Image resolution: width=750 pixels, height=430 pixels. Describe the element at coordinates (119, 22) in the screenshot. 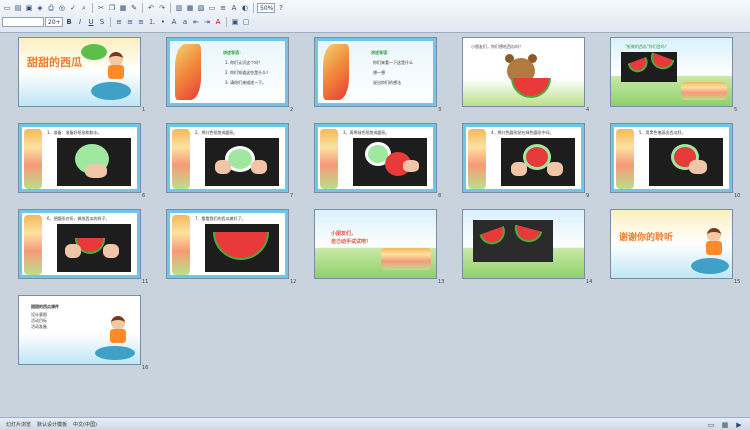

I see `align-left-icon: ≡` at that location.